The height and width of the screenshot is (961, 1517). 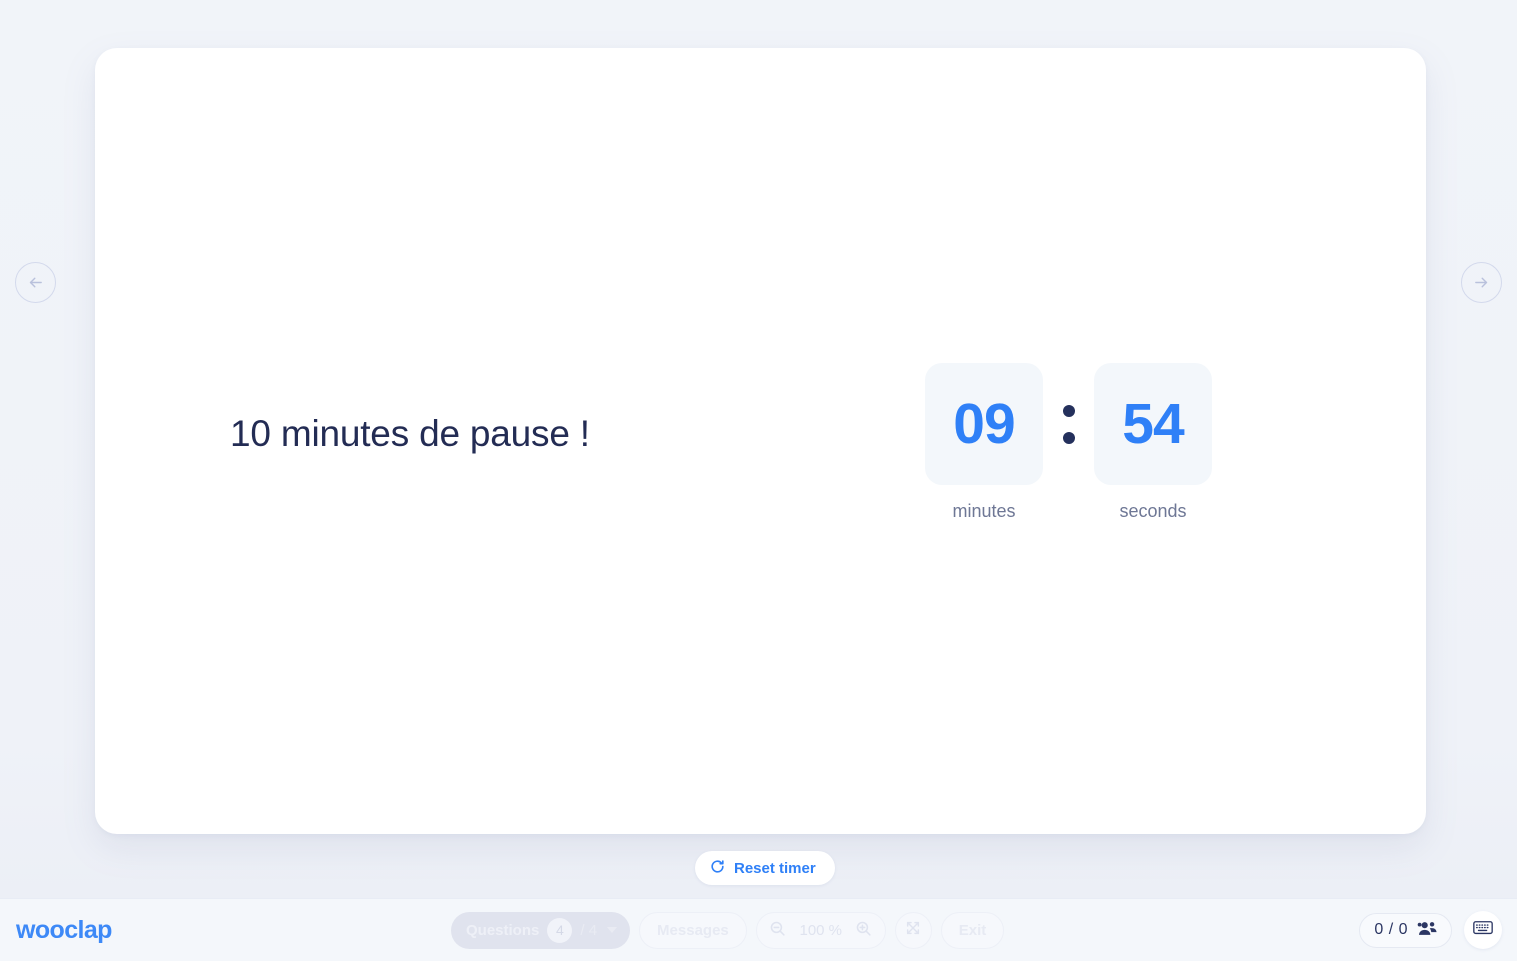 I want to click on zoom-in-icon, so click(x=863, y=930).